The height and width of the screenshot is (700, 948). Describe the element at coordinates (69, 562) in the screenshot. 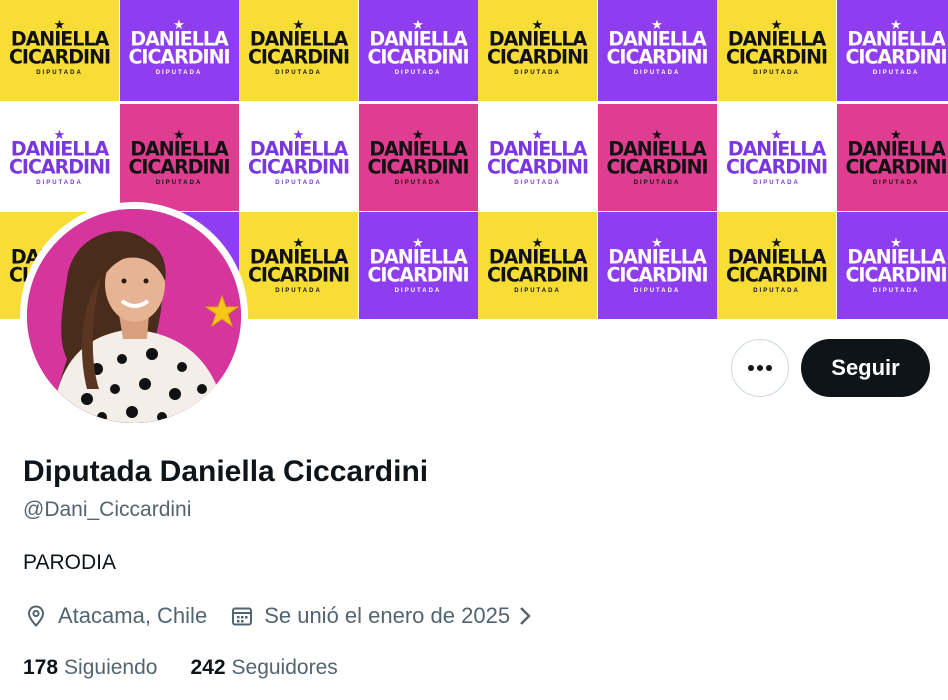

I see `profile-bio: PARODIA` at that location.